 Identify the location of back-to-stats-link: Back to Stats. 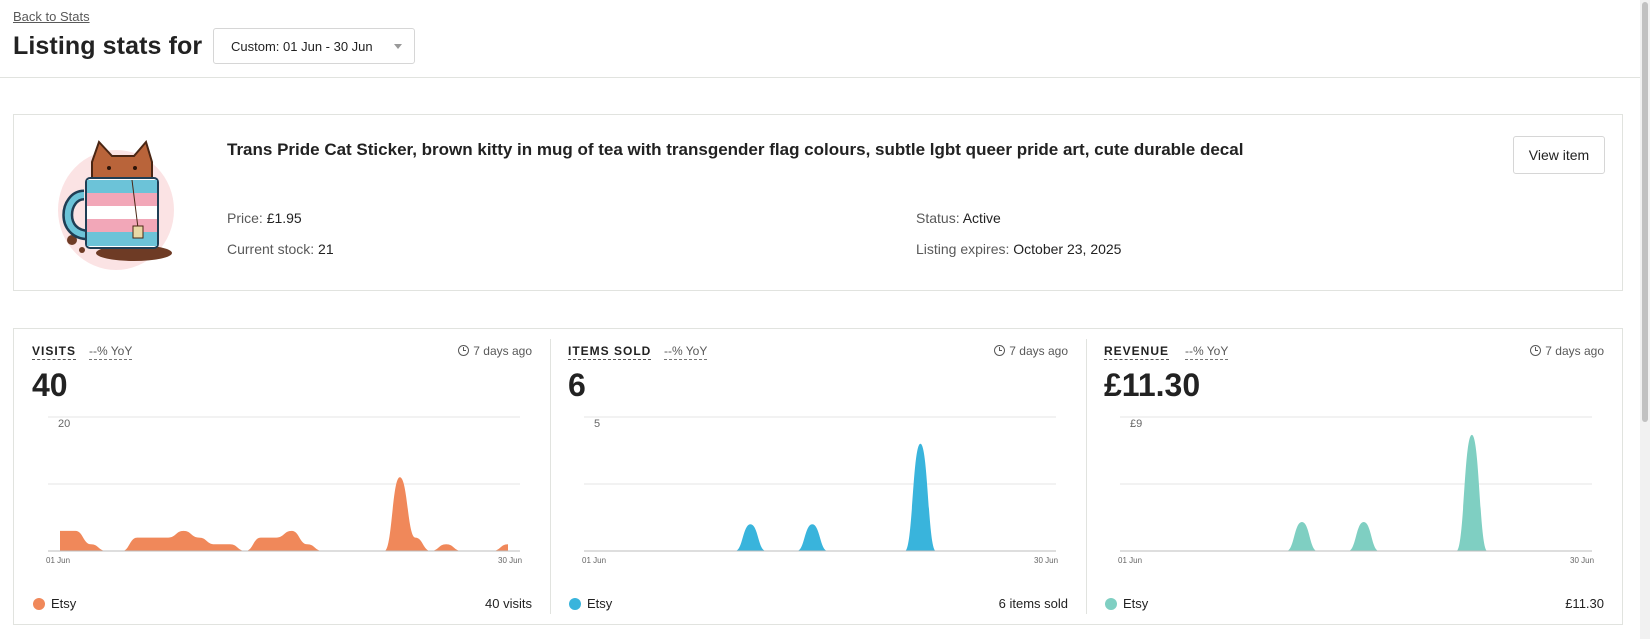
(51, 16).